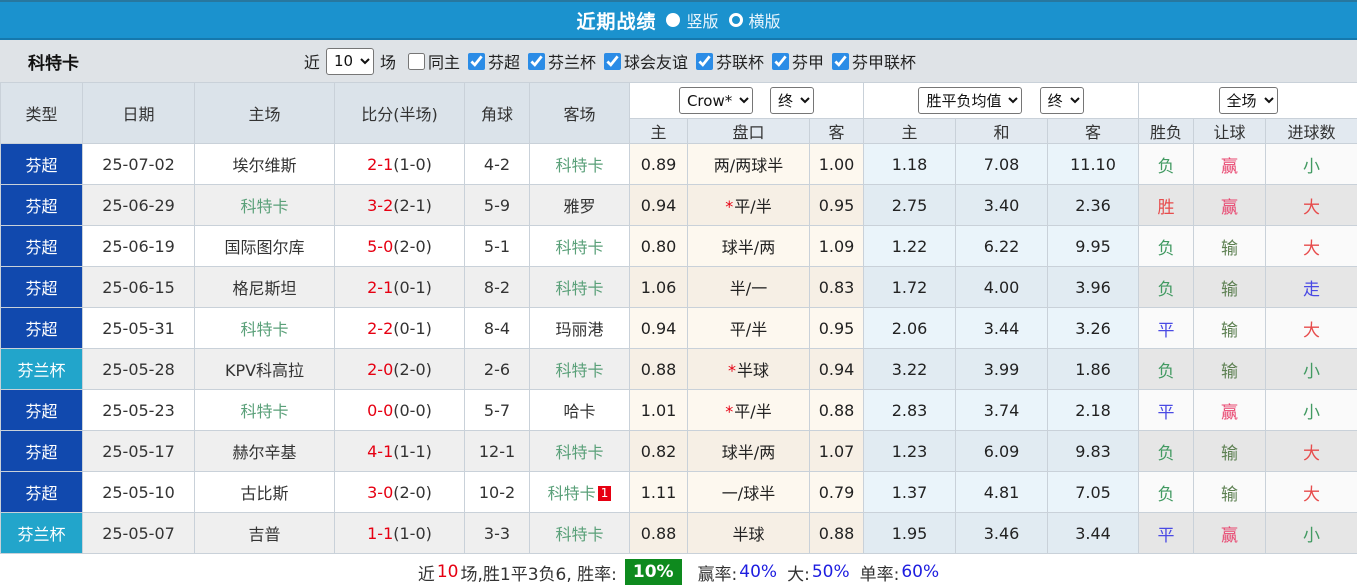 Image resolution: width=1357 pixels, height=588 pixels. Describe the element at coordinates (748, 410) in the screenshot. I see `cell-handicap: *平/半` at that location.